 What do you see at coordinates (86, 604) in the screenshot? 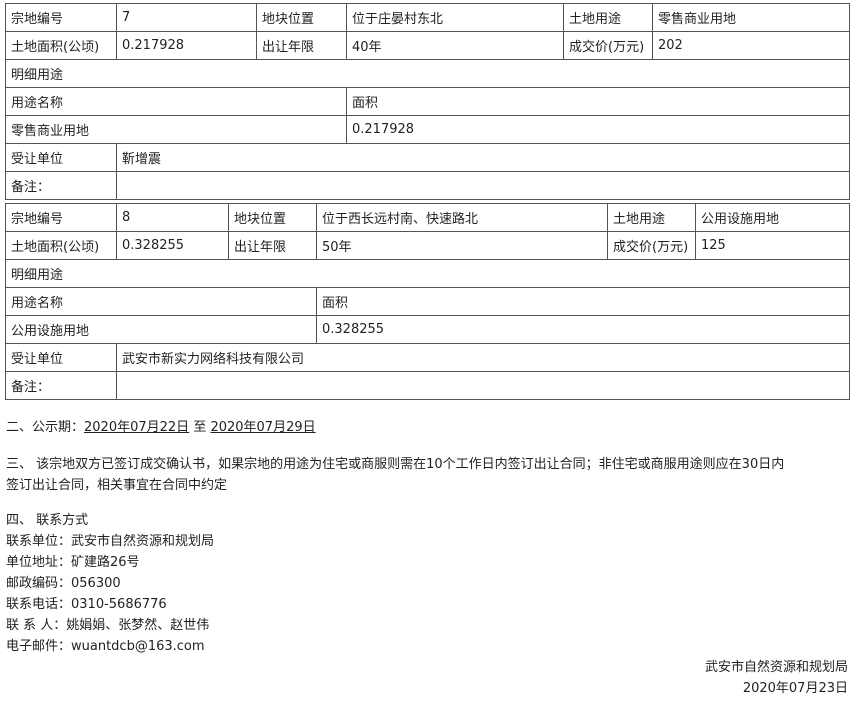
I see `contact-phone: 联系电话：0310-5686776` at bounding box center [86, 604].